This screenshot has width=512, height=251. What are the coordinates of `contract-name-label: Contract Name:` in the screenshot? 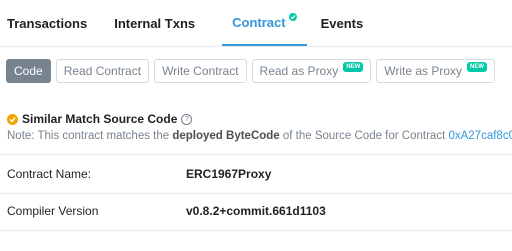 It's located at (49, 174).